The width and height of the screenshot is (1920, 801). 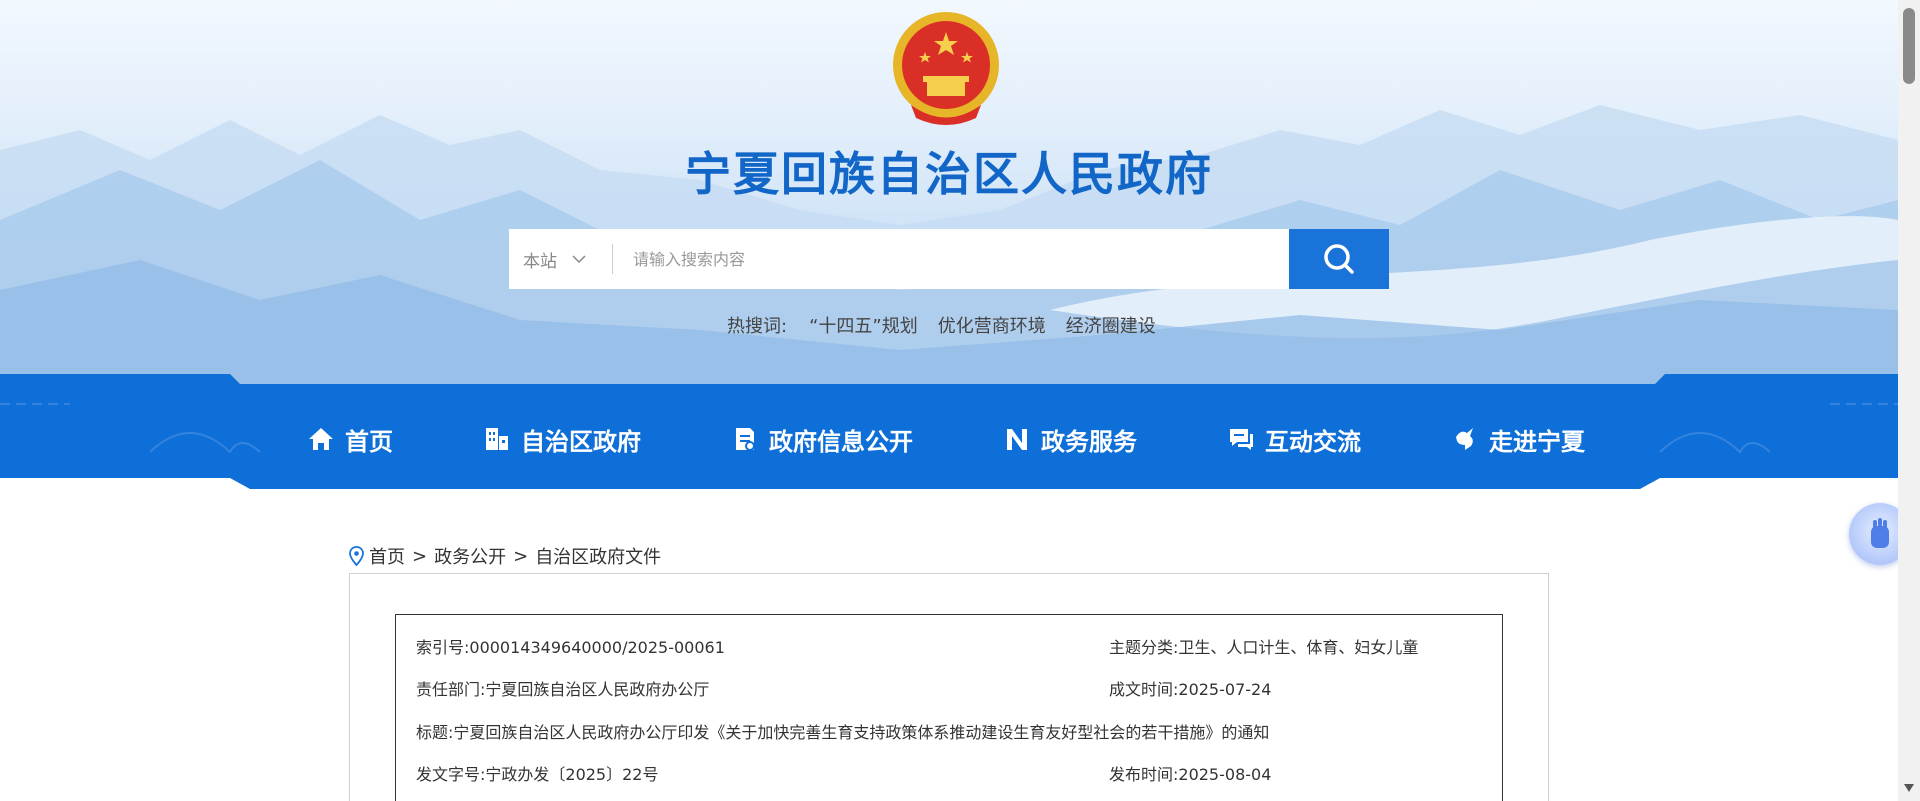 What do you see at coordinates (356, 556) in the screenshot?
I see `location-pin-icon` at bounding box center [356, 556].